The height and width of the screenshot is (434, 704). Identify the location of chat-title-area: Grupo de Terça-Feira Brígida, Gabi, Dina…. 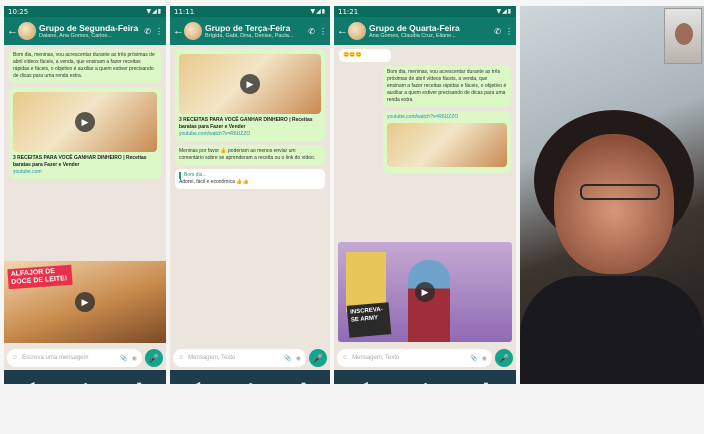
(255, 31).